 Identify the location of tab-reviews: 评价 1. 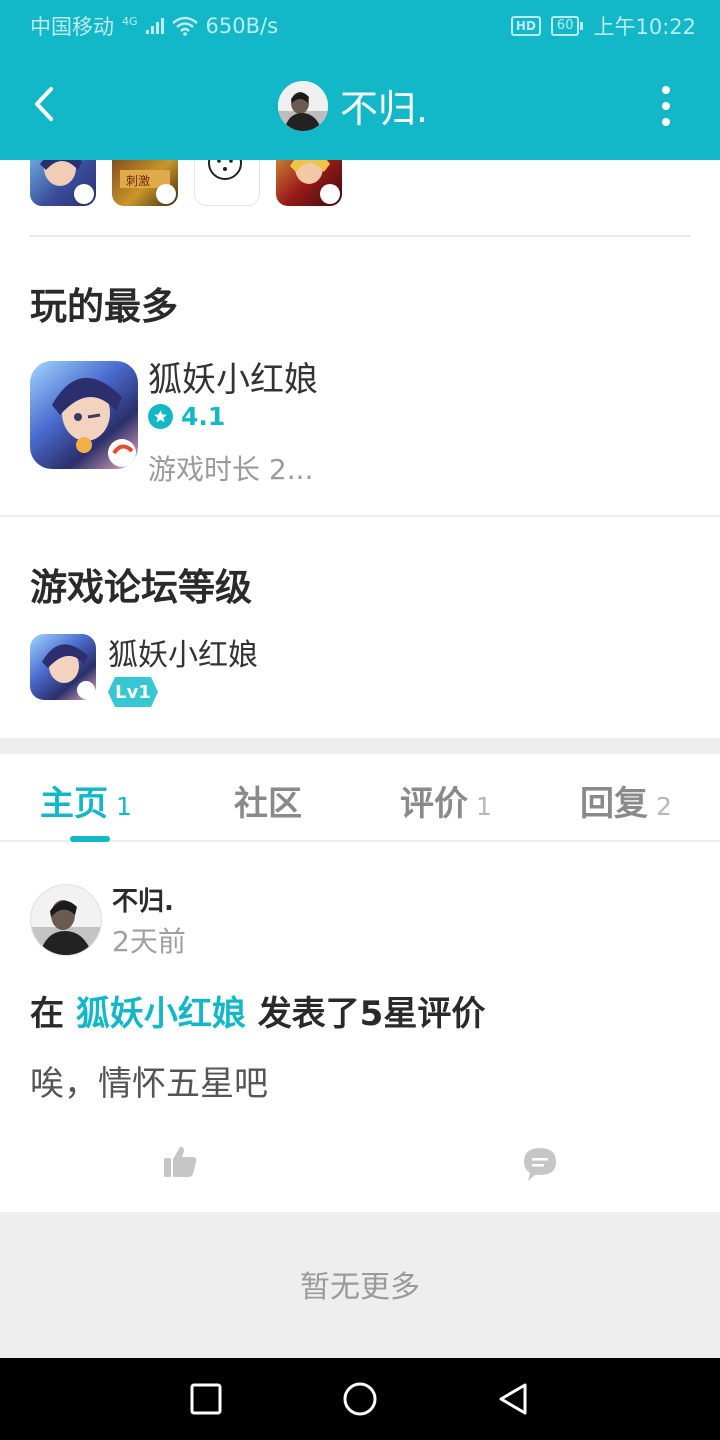
(446, 800).